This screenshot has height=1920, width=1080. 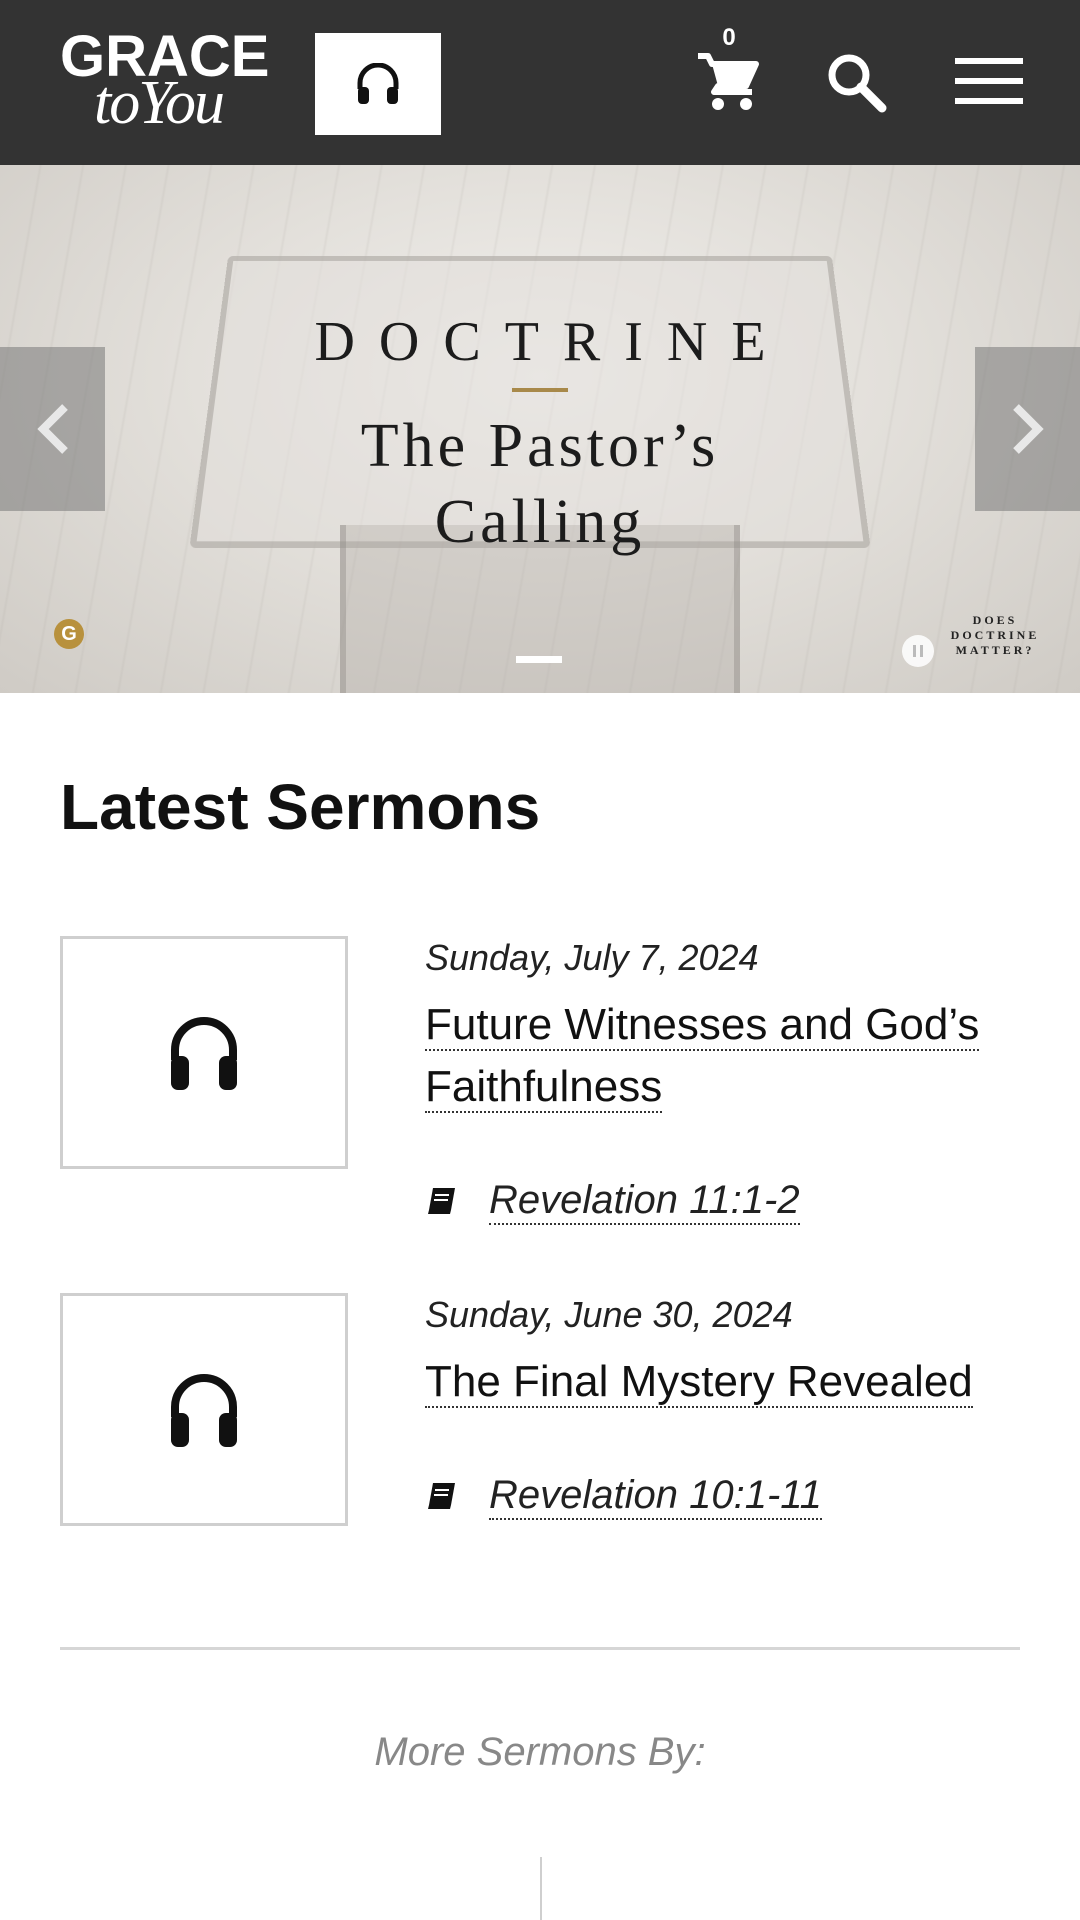 I want to click on hero-corner-line1: DOES, so click(x=995, y=620).